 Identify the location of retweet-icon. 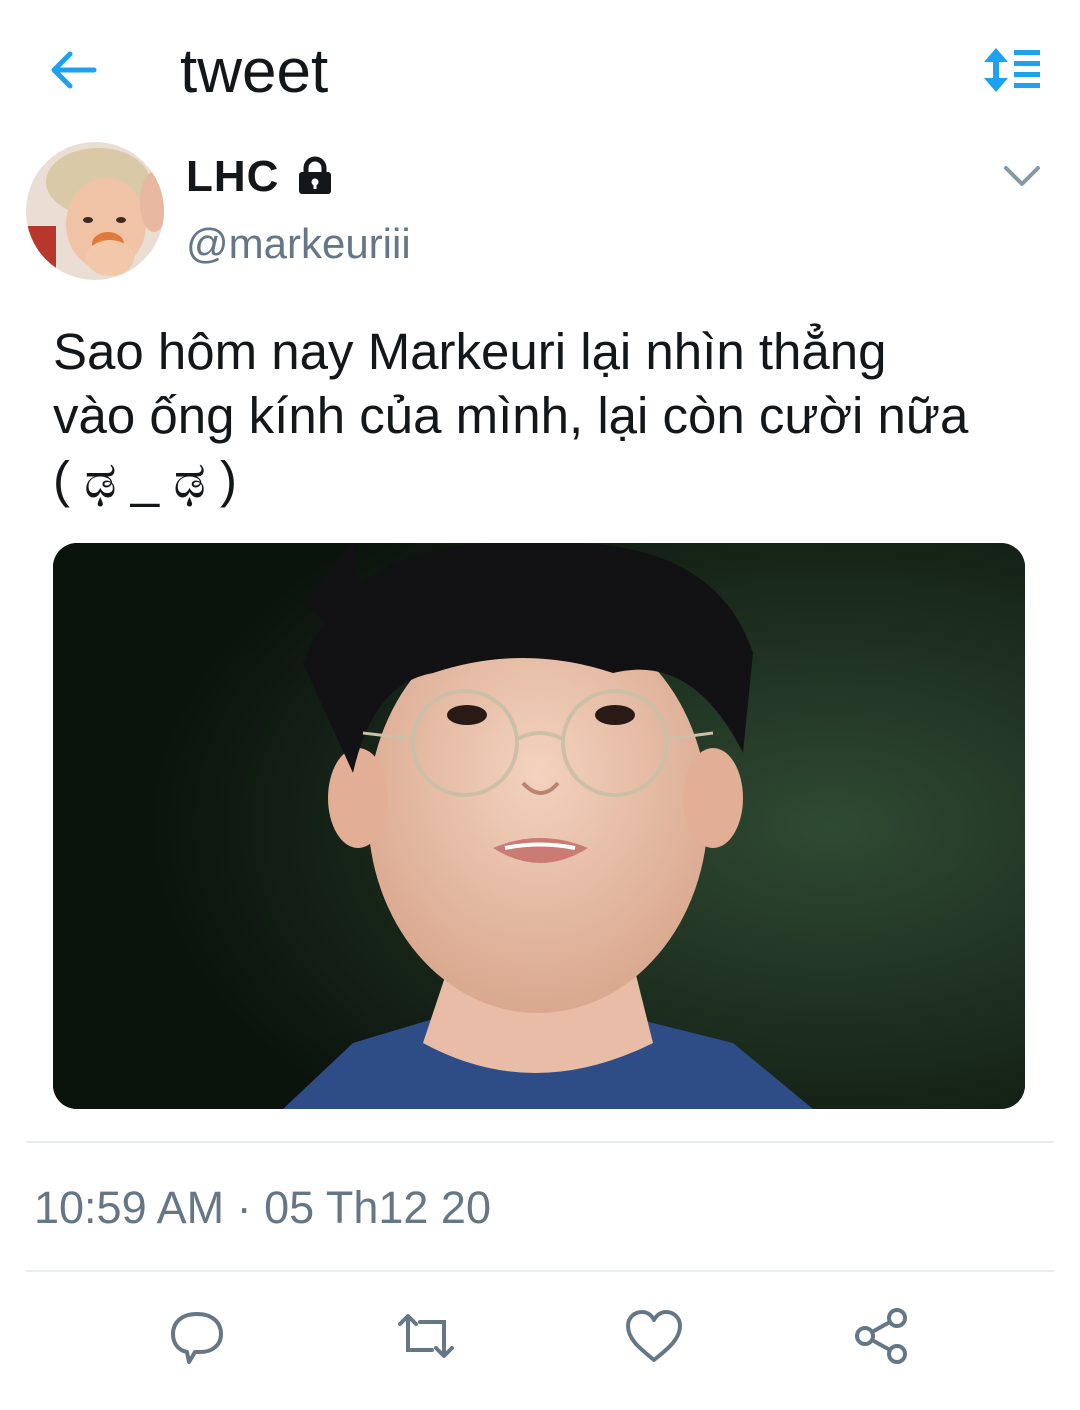
(426, 1336).